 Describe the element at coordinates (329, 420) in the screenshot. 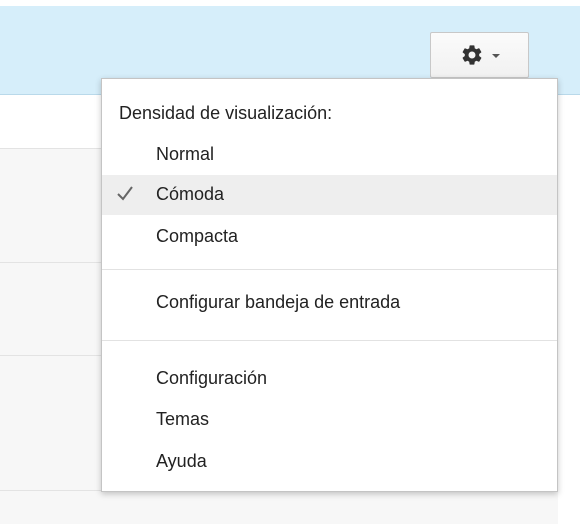

I see `menu-item-themes: Temas` at that location.